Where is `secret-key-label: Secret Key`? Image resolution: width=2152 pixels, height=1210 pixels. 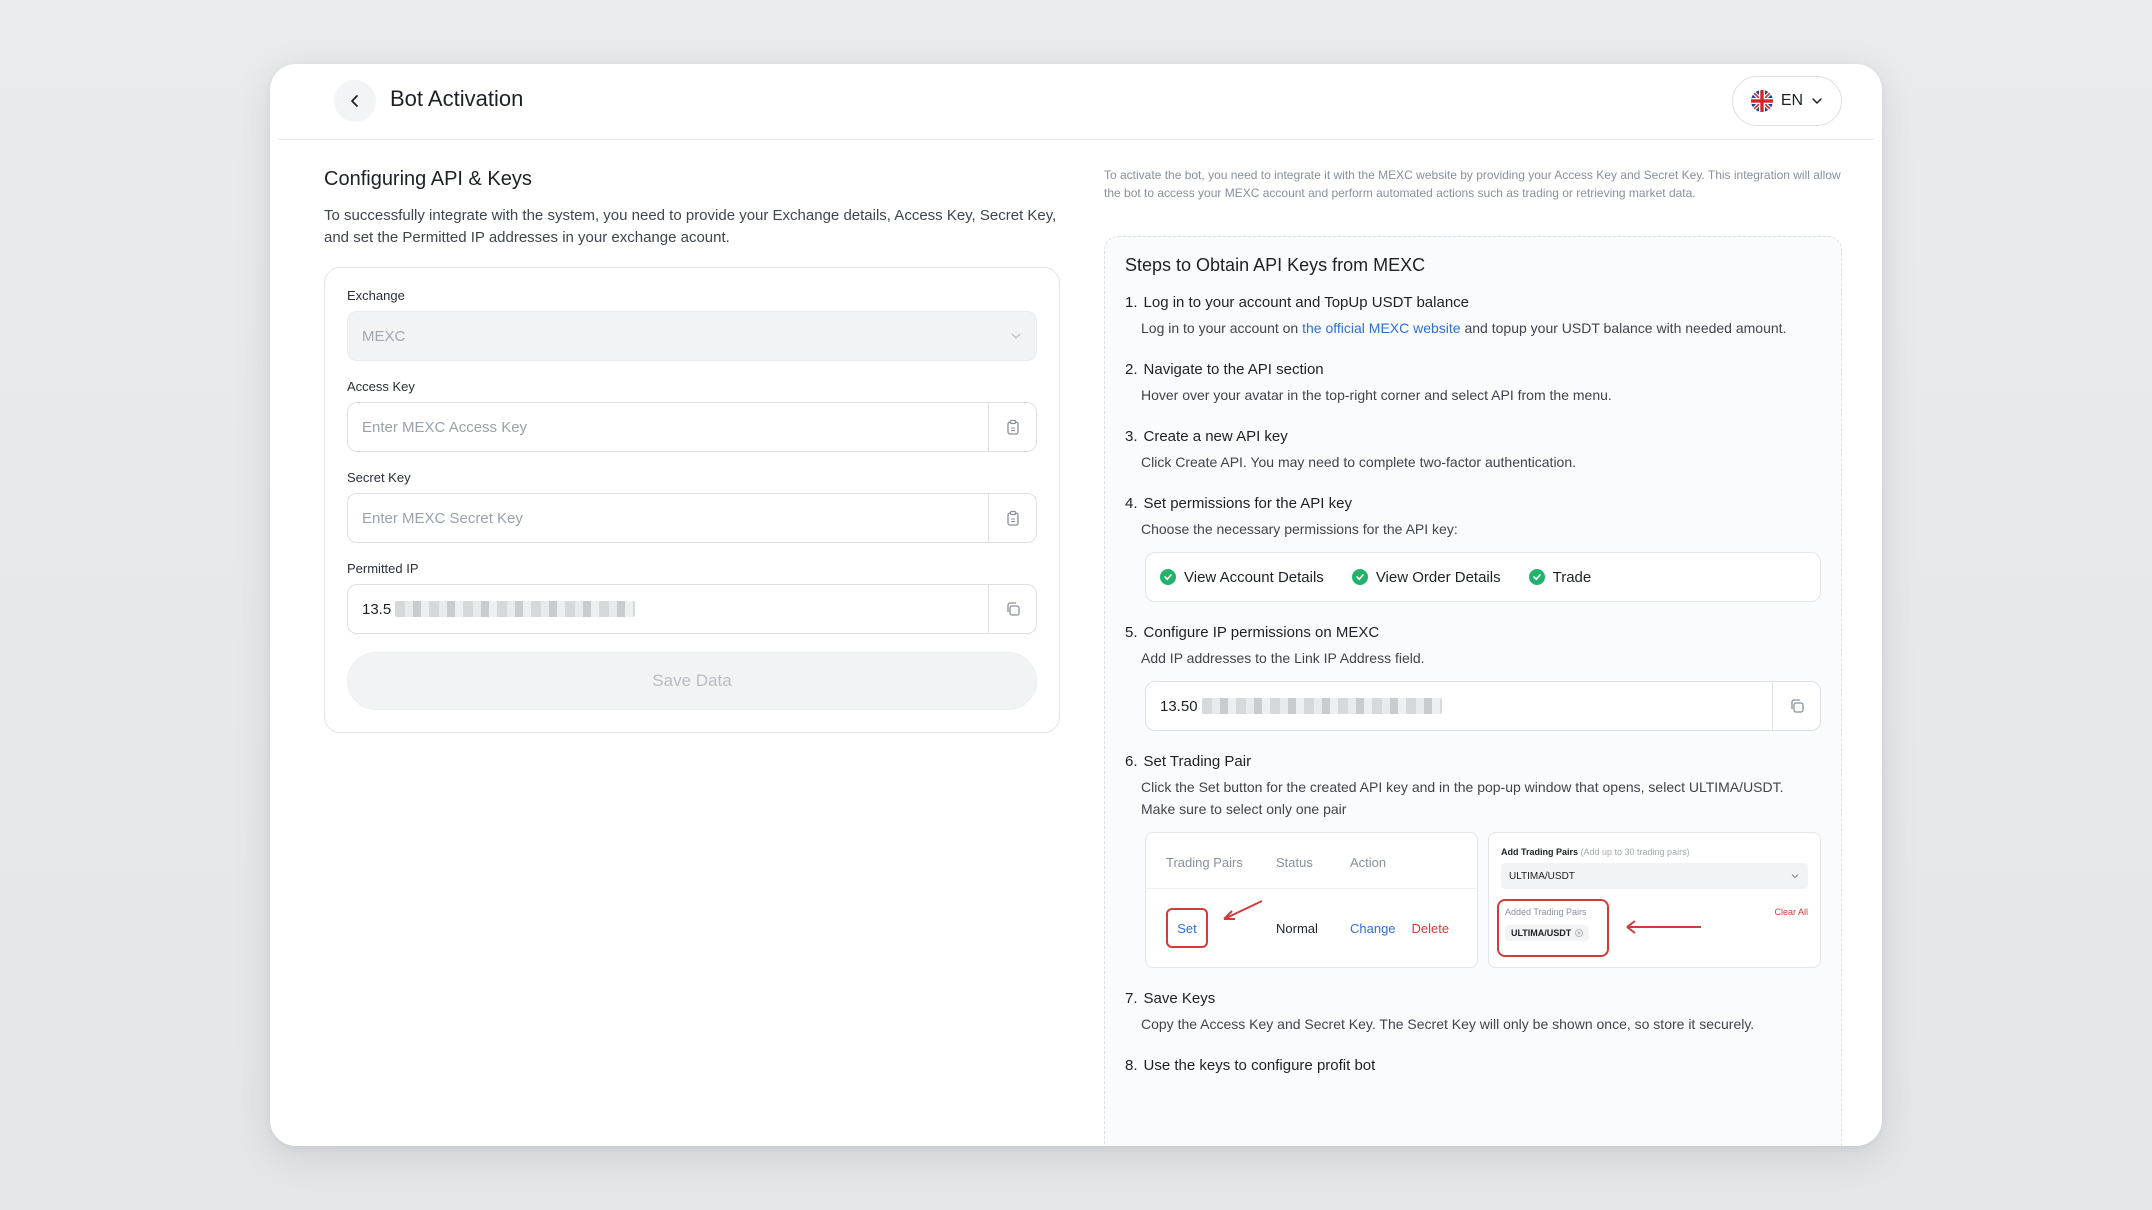
secret-key-label: Secret Key is located at coordinates (379, 477).